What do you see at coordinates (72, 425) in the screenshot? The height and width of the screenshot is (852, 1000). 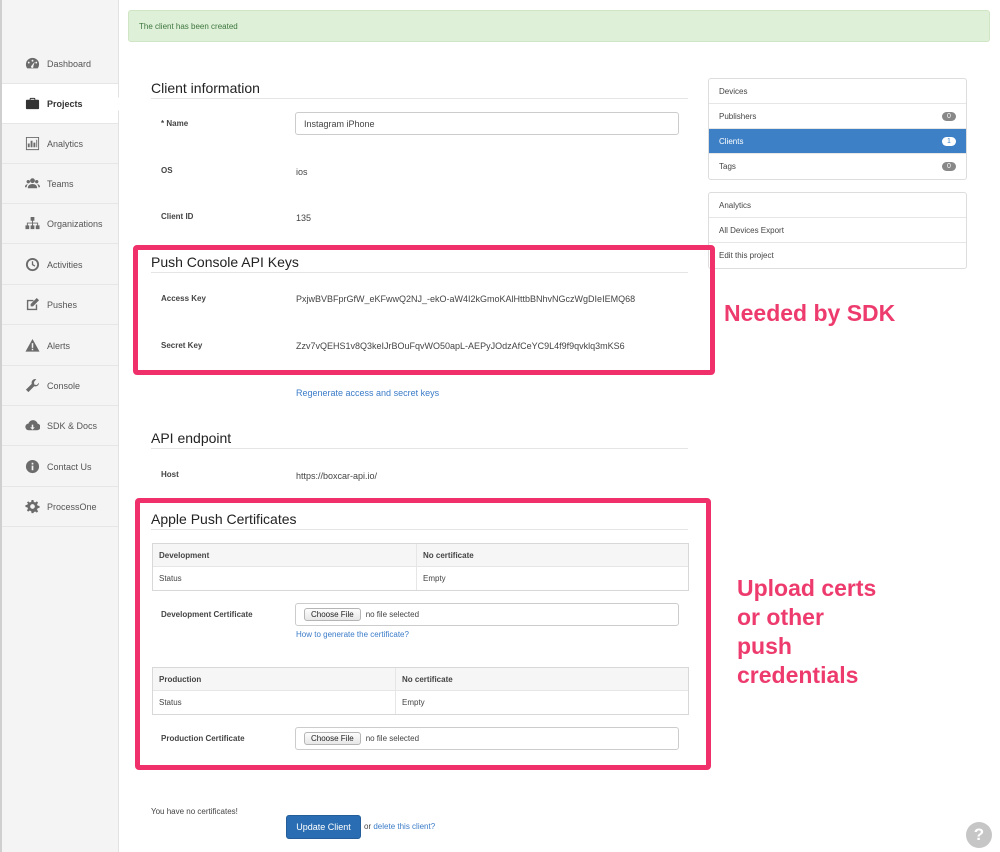 I see `sidebar-item-label: SDK & Docs` at bounding box center [72, 425].